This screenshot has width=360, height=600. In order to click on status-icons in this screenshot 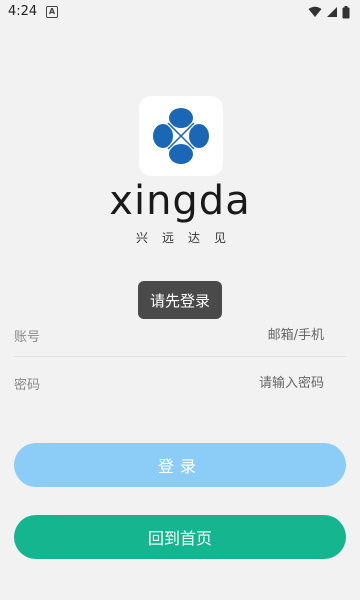, I will do `click(329, 12)`.